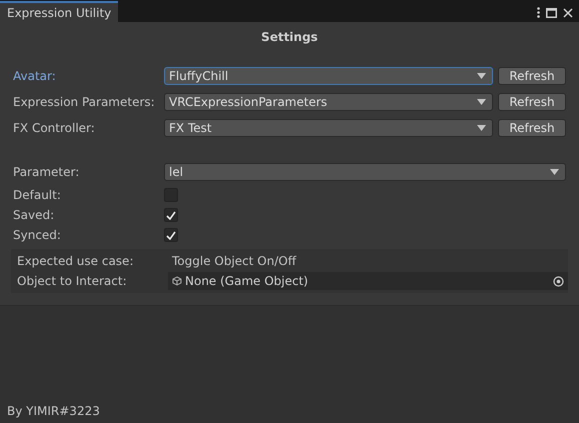  What do you see at coordinates (35, 76) in the screenshot?
I see `field-label: Avatar:` at bounding box center [35, 76].